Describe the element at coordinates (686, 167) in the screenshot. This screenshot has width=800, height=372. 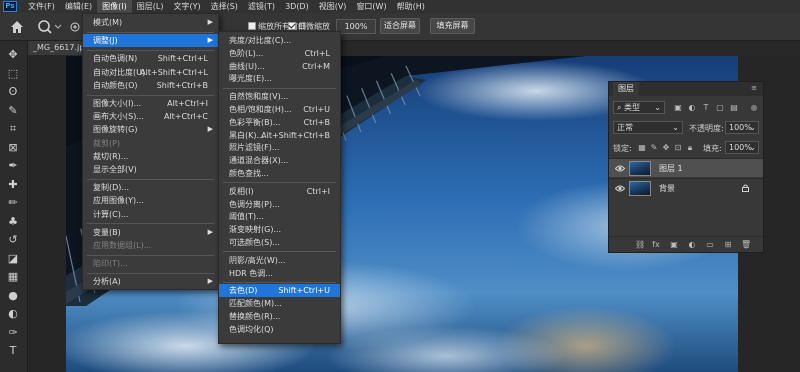
I see `layer-row: 图层 1` at that location.